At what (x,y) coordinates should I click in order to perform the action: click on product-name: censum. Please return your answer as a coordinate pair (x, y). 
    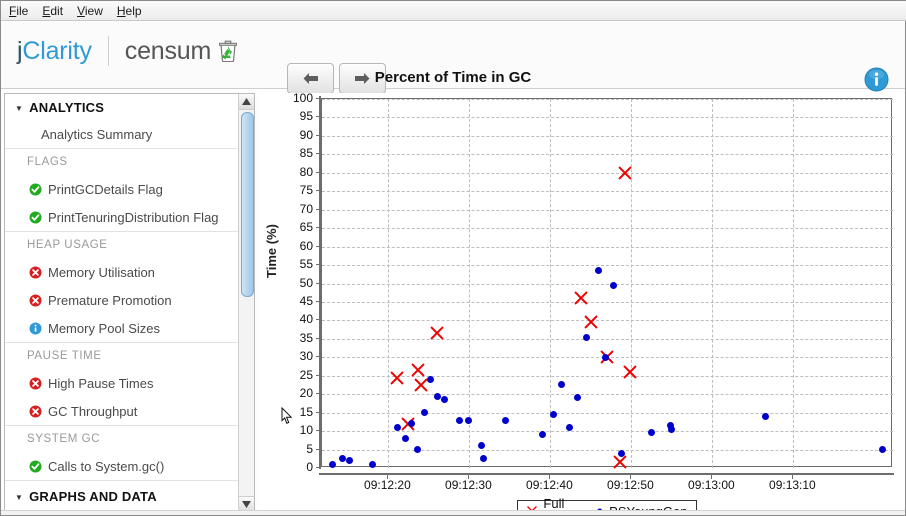
    Looking at the image, I should click on (168, 50).